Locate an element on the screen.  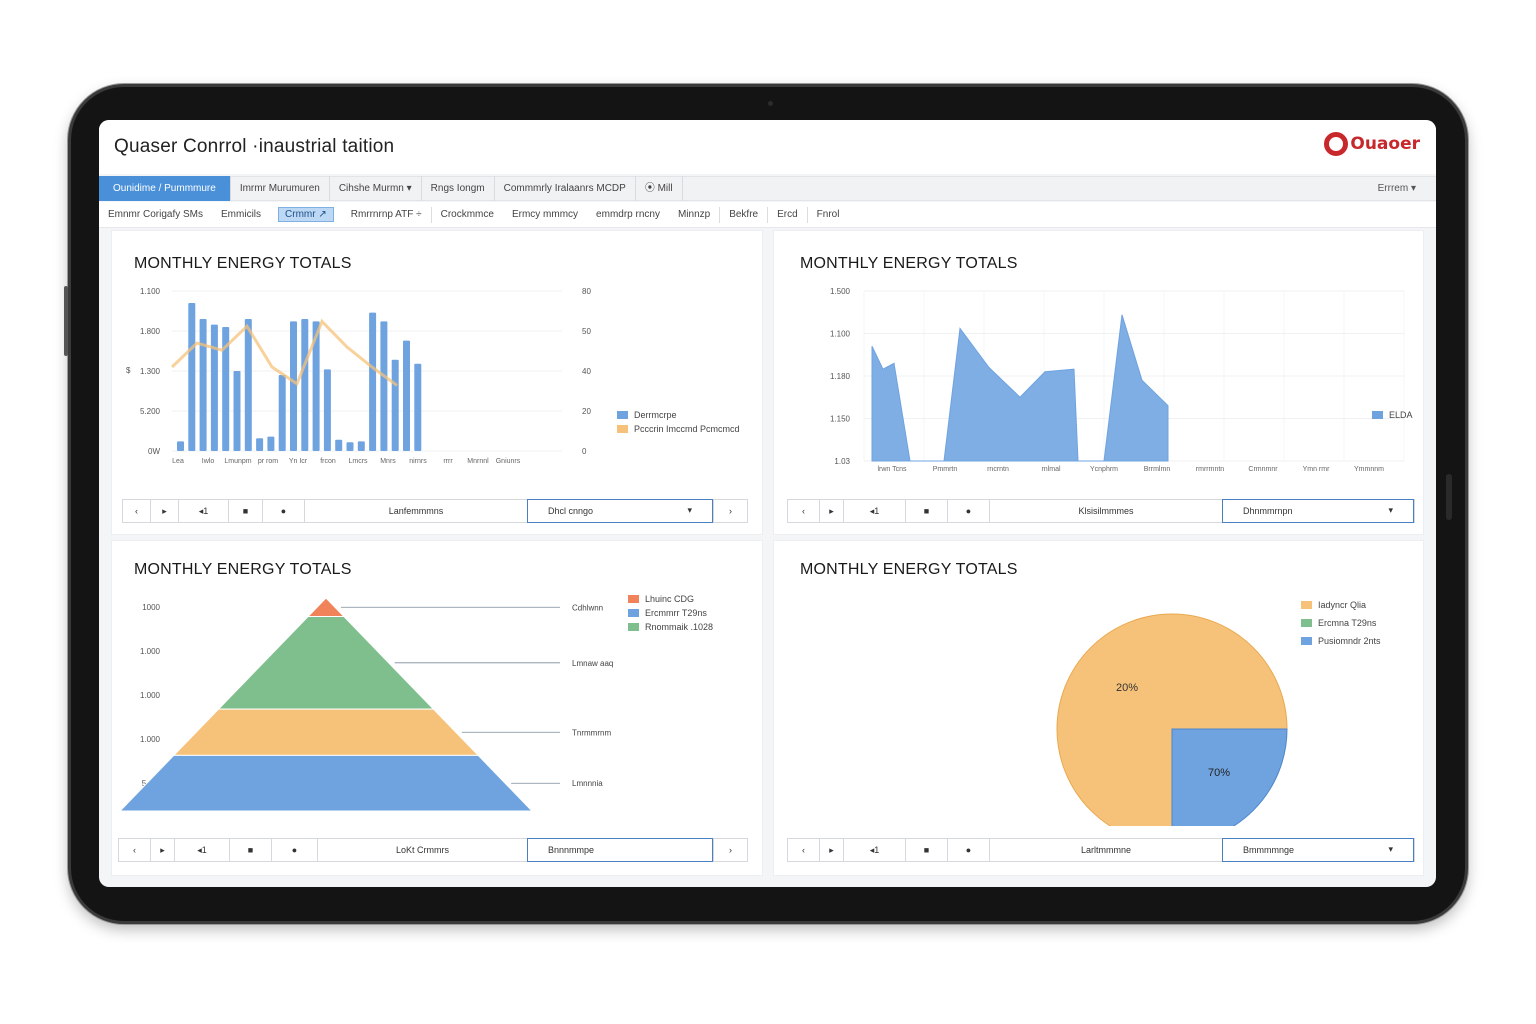
toolbar-label: LoKt Crmmrs is located at coordinates (422, 850).